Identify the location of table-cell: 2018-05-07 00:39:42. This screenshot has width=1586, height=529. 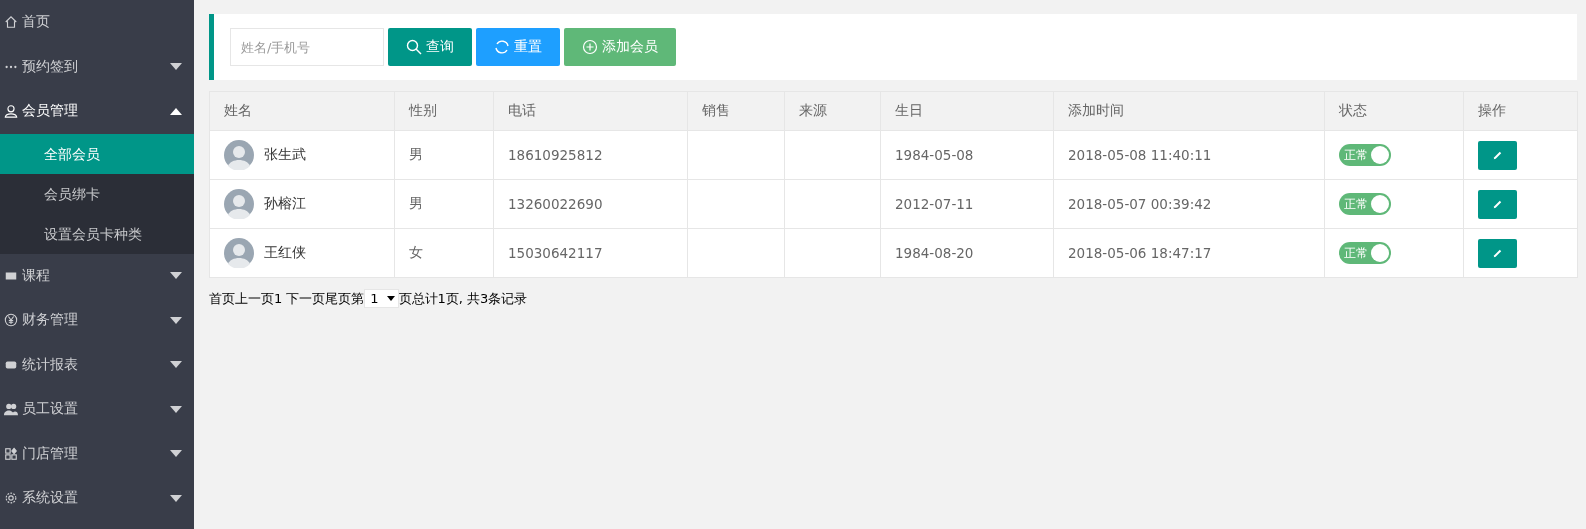
(1189, 204).